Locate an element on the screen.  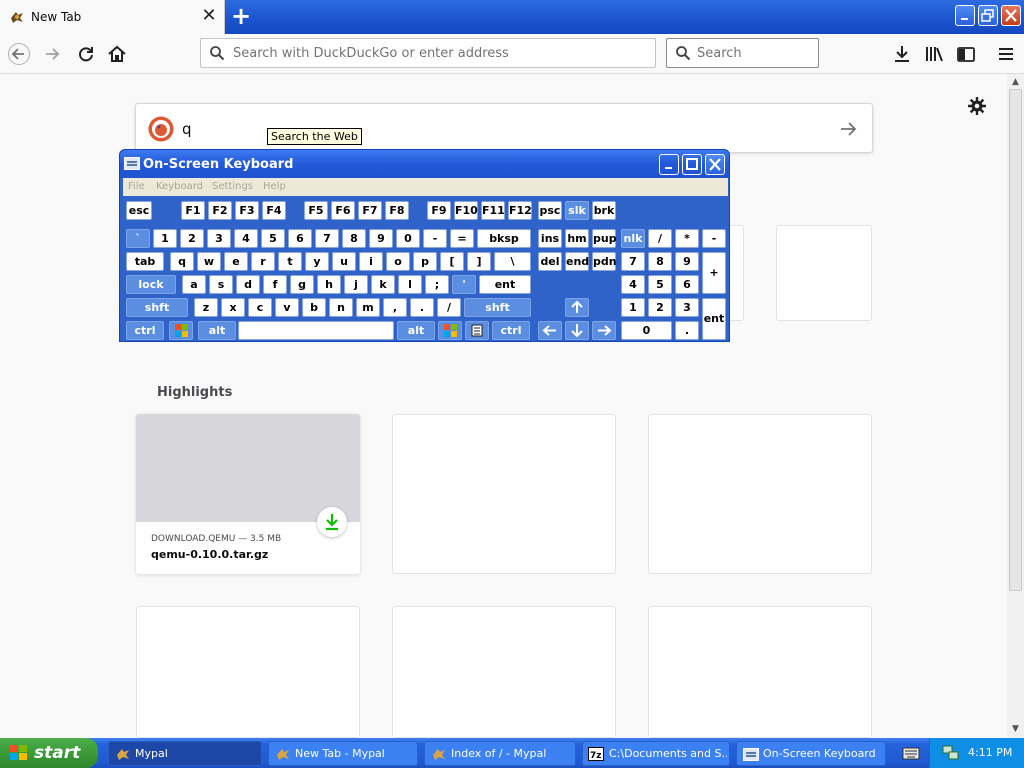
key-esc: esc is located at coordinates (139, 210).